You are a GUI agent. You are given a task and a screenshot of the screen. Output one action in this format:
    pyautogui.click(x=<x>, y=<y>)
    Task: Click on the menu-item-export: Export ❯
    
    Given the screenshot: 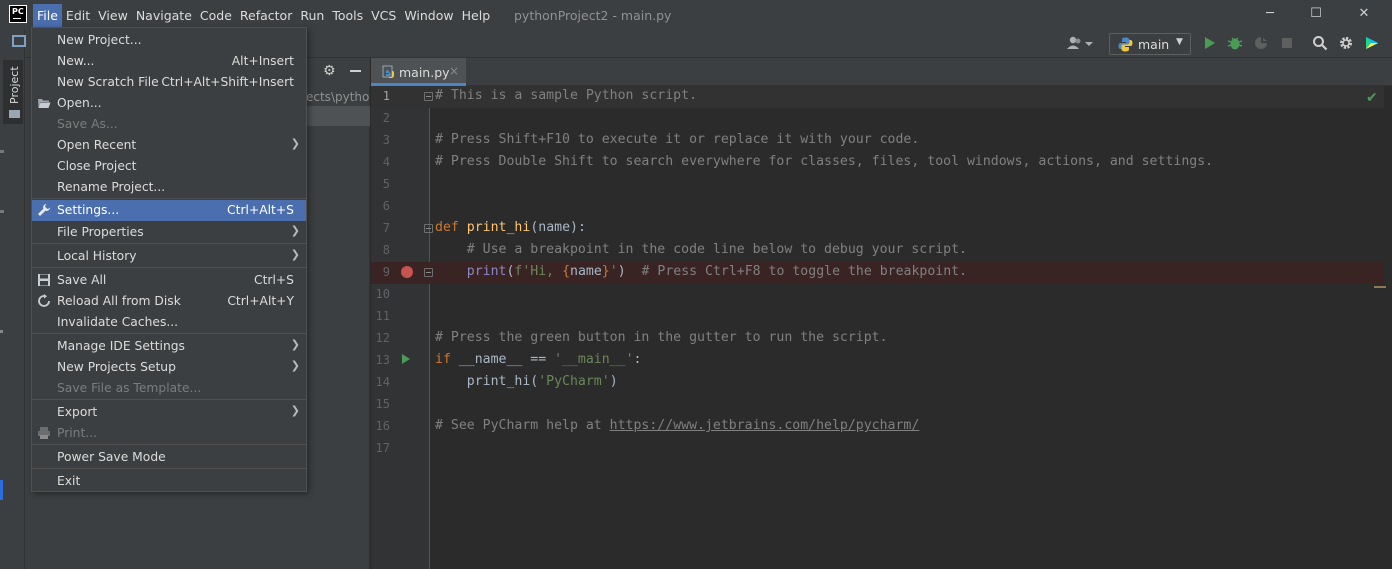 What is the action you would take?
    pyautogui.click(x=169, y=412)
    